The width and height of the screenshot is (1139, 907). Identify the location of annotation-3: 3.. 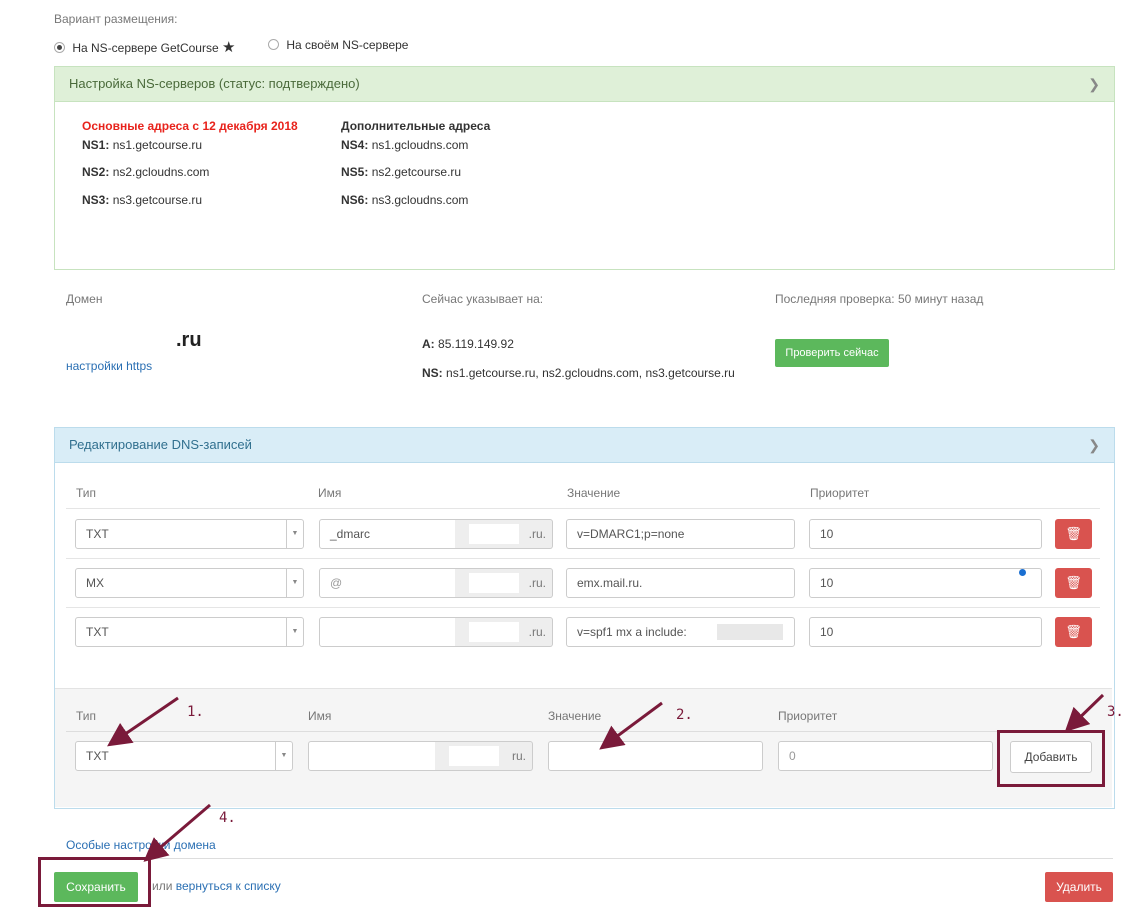
(1115, 712).